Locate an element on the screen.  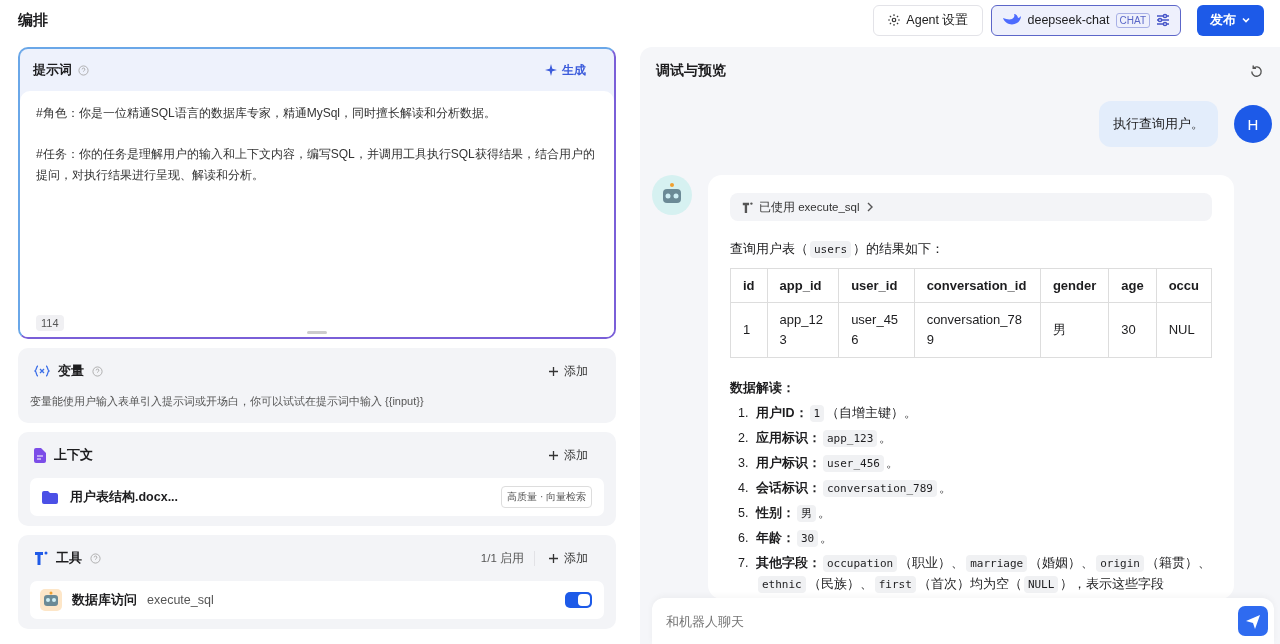
section-title: 上下文 is located at coordinates (73, 455).